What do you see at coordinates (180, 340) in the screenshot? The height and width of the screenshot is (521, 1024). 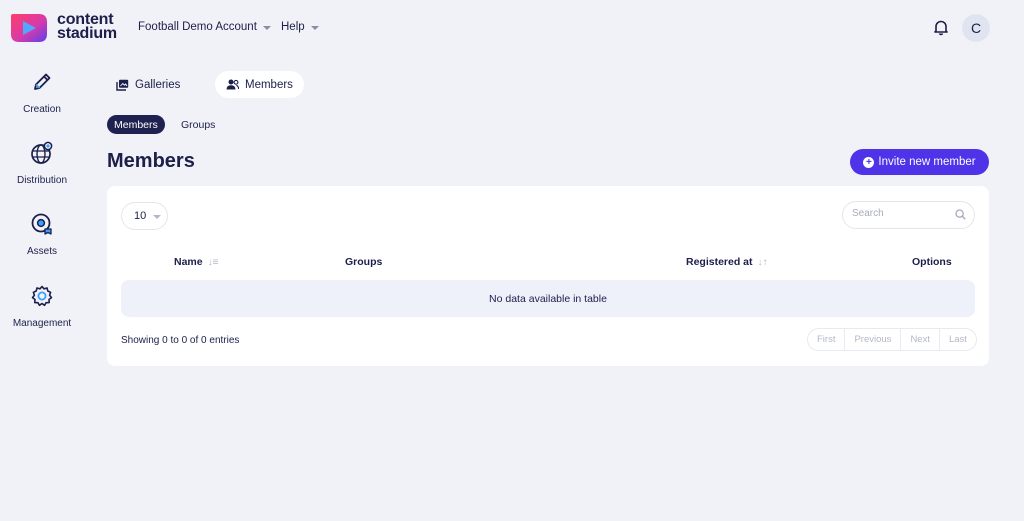 I see `table-info: Showing 0 to 0 of 0 entries` at bounding box center [180, 340].